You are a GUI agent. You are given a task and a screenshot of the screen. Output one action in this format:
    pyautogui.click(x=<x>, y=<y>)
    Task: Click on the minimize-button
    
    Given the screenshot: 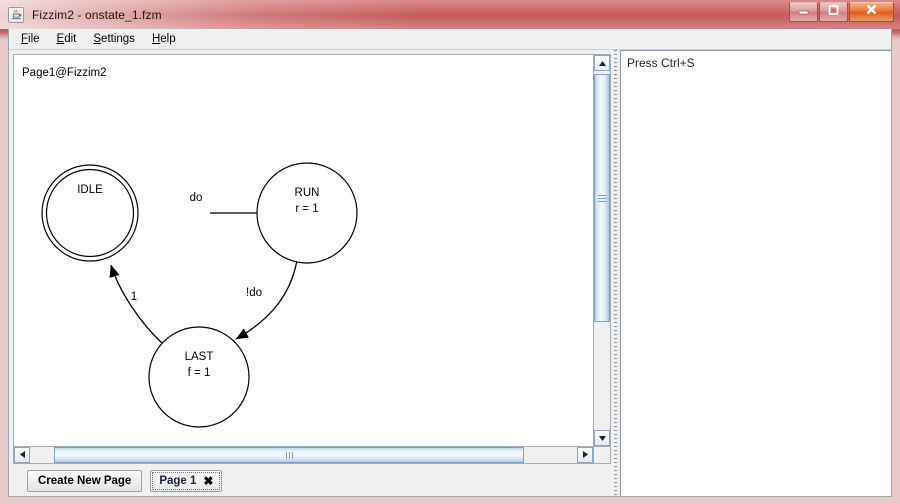 What is the action you would take?
    pyautogui.click(x=803, y=12)
    